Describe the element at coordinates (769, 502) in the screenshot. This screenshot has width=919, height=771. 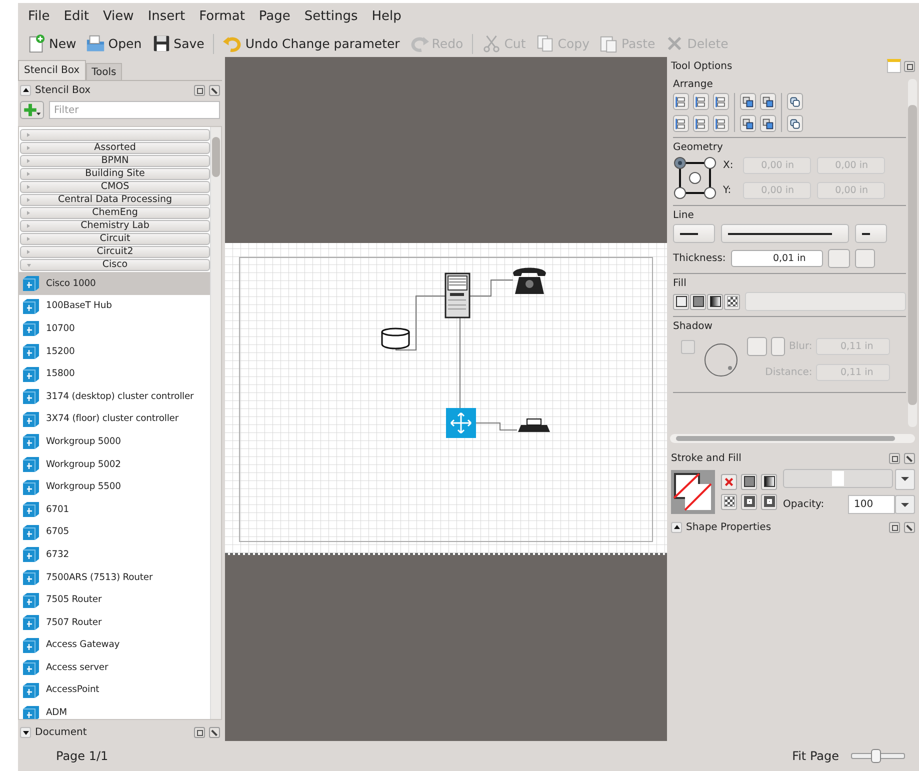
I see `fill-button` at that location.